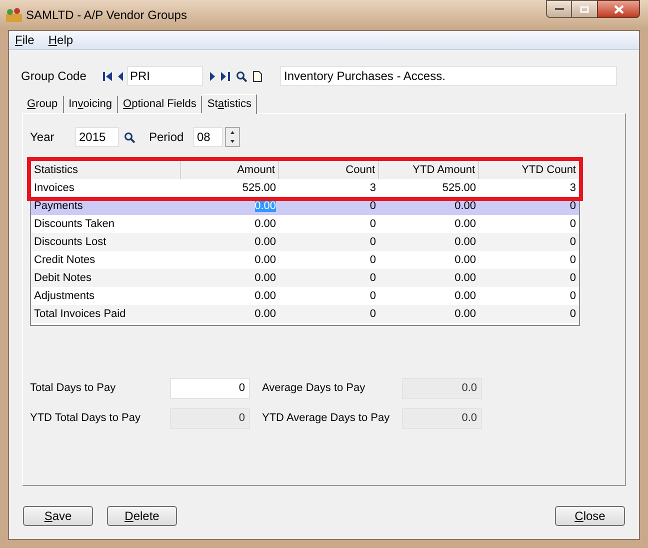  What do you see at coordinates (70, 242) in the screenshot?
I see `table-cell: Discounts Lost` at bounding box center [70, 242].